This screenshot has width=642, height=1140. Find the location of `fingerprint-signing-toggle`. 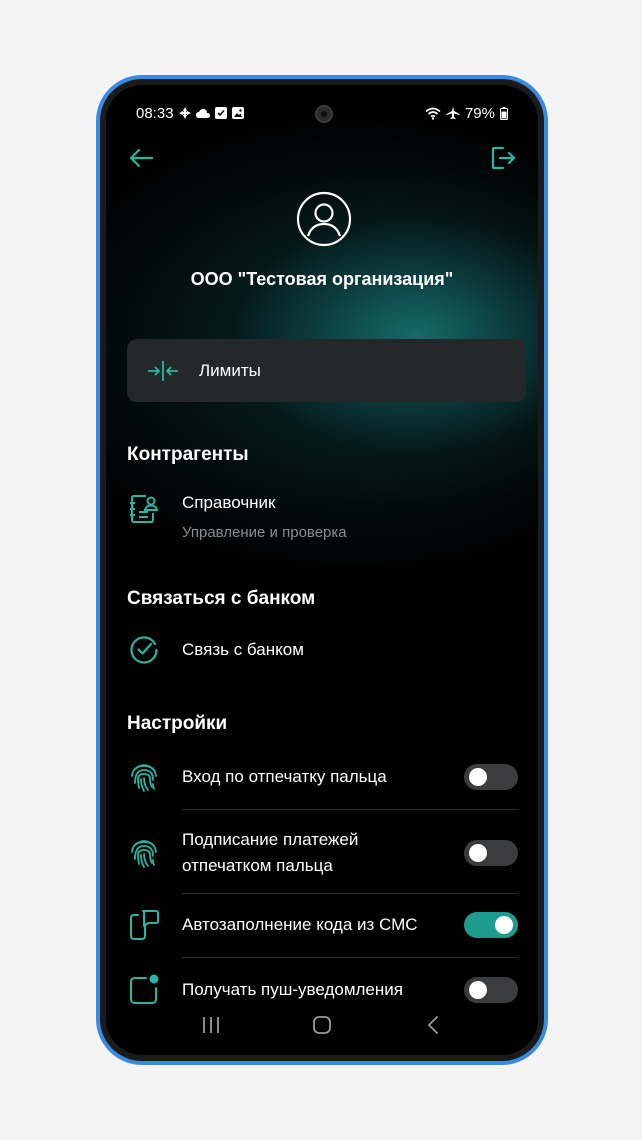

fingerprint-signing-toggle is located at coordinates (491, 853).